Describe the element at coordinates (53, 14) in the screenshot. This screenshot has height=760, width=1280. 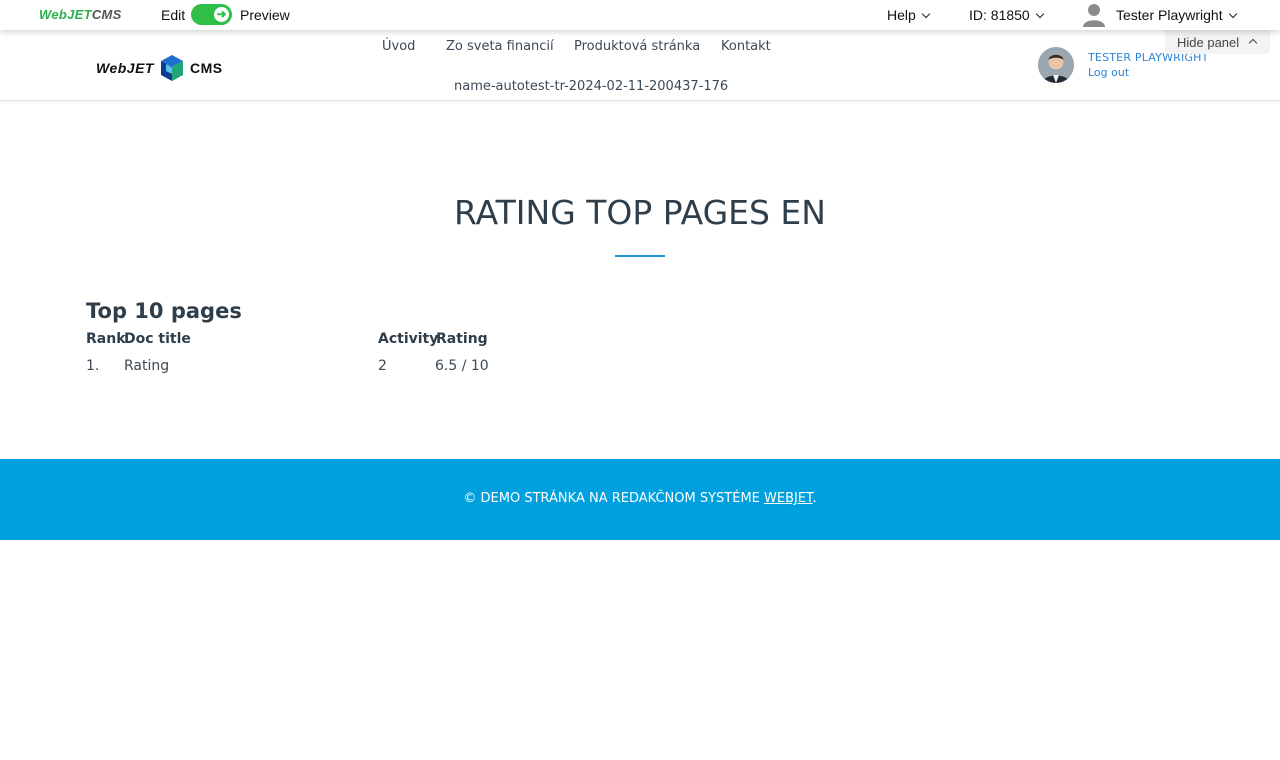
I see `logo-part-web: Web` at that location.